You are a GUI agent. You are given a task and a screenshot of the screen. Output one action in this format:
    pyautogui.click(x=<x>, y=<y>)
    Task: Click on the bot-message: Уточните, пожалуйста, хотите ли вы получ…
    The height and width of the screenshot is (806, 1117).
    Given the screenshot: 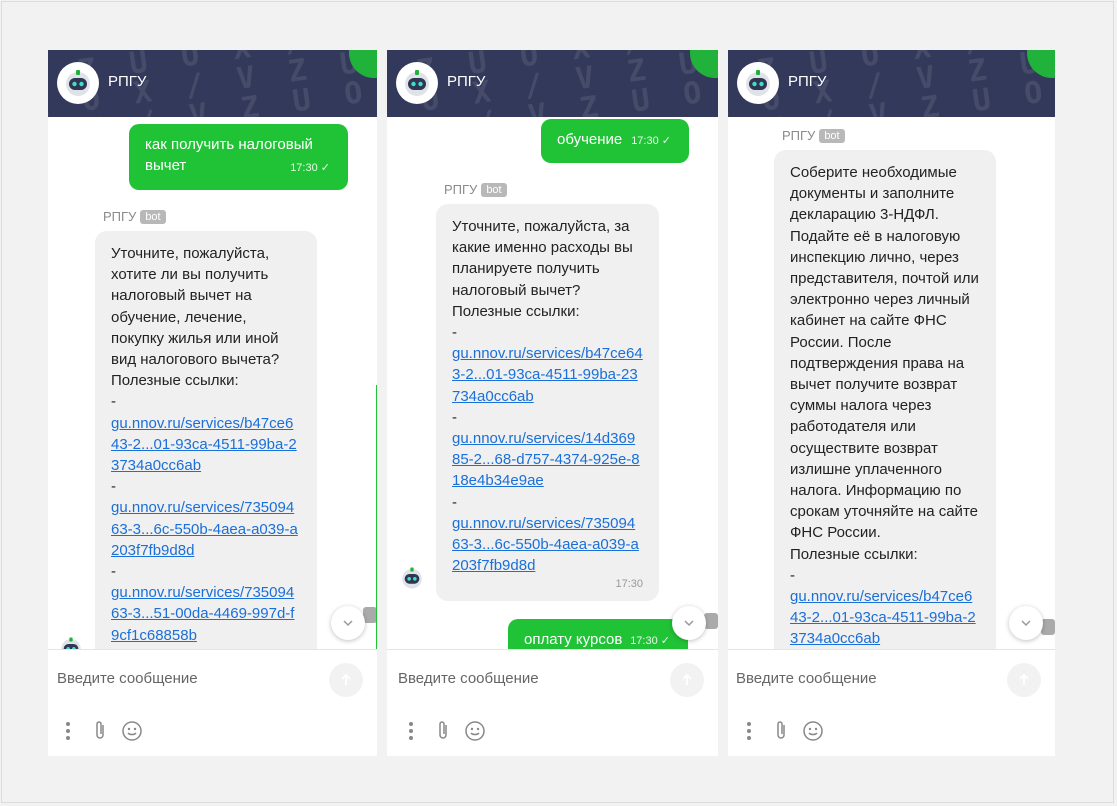 What is the action you would take?
    pyautogui.click(x=206, y=440)
    